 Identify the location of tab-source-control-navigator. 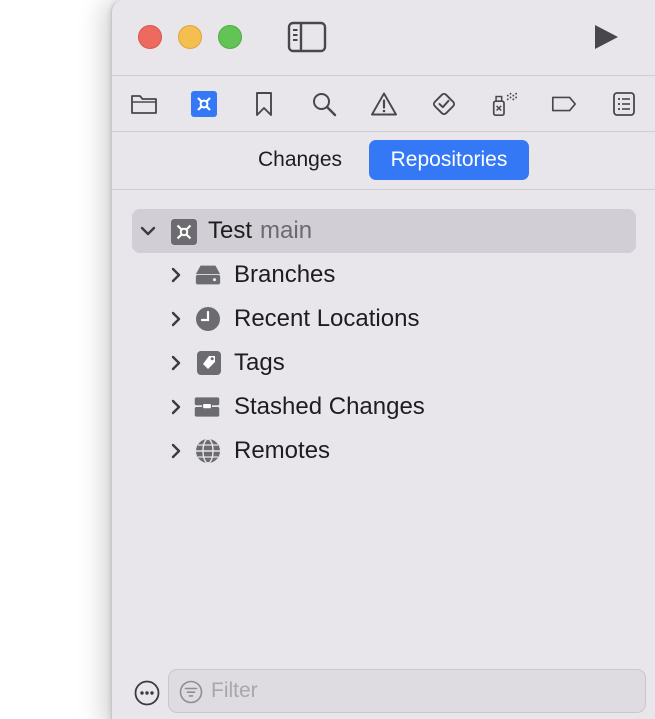
(204, 104).